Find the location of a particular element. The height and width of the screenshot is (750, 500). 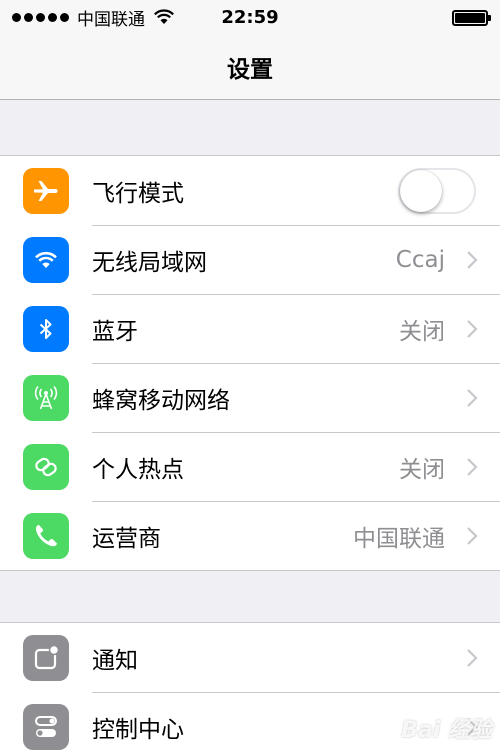

toggle-knob is located at coordinates (421, 190).